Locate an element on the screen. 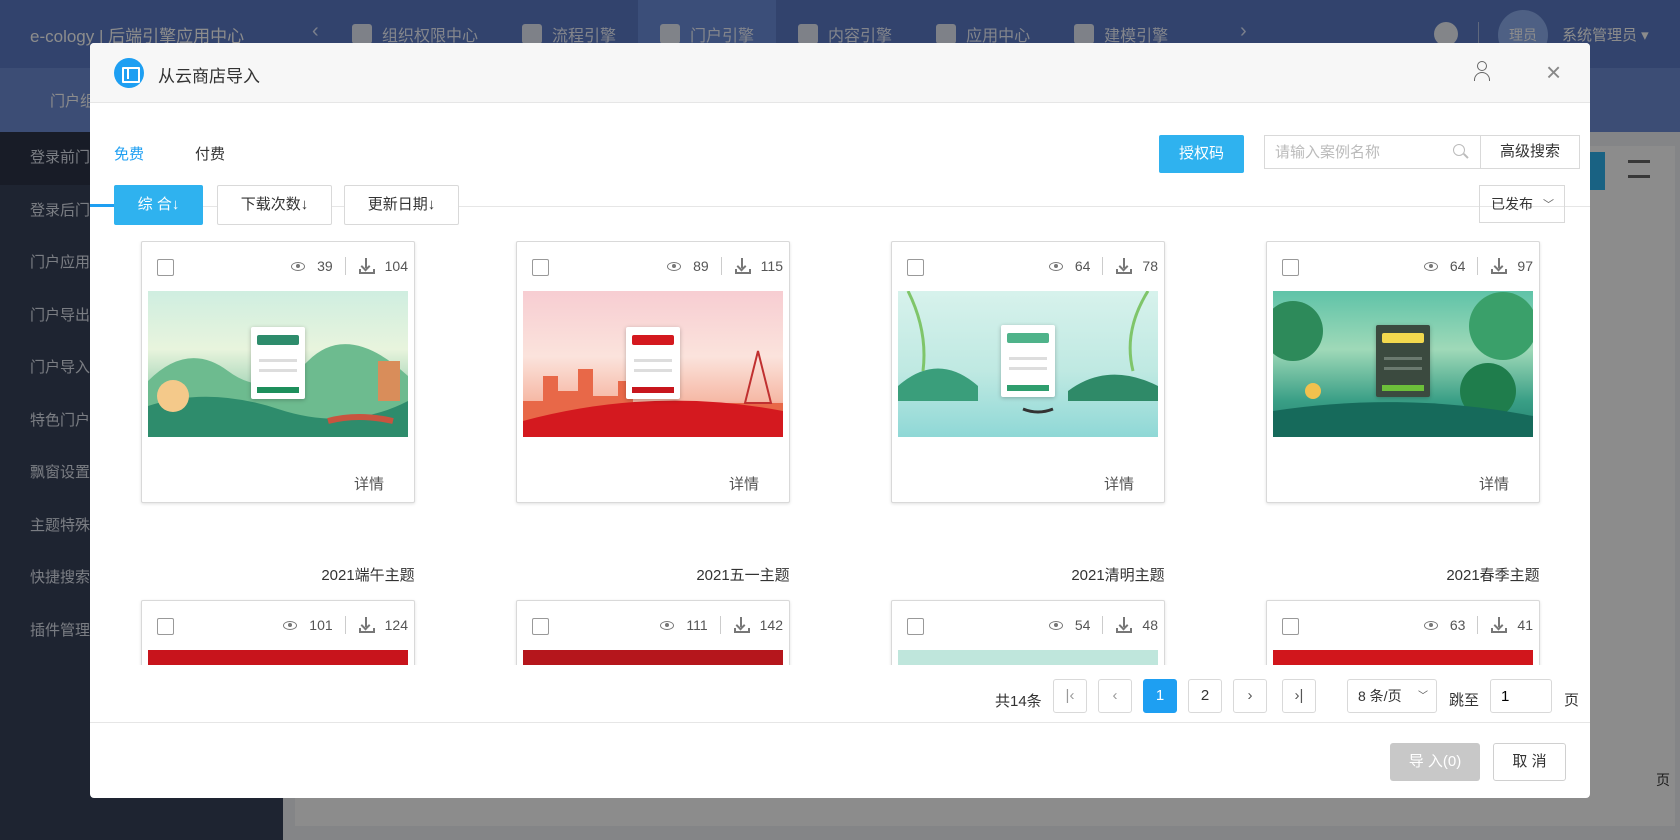 The image size is (1680, 840). status-select-value: 已发布 is located at coordinates (1512, 204).